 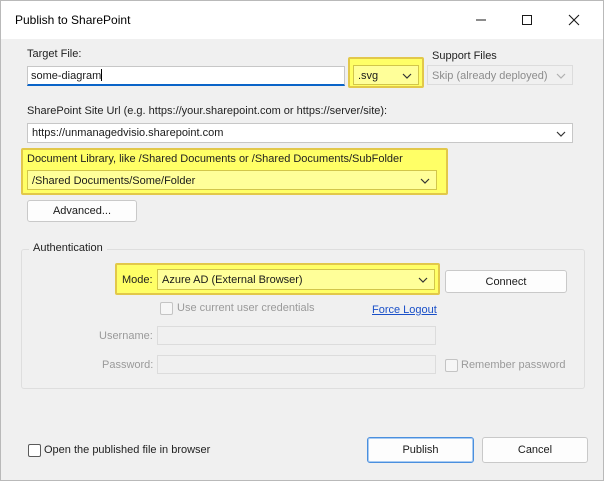 I want to click on target-file-label: Target File:, so click(x=54, y=54).